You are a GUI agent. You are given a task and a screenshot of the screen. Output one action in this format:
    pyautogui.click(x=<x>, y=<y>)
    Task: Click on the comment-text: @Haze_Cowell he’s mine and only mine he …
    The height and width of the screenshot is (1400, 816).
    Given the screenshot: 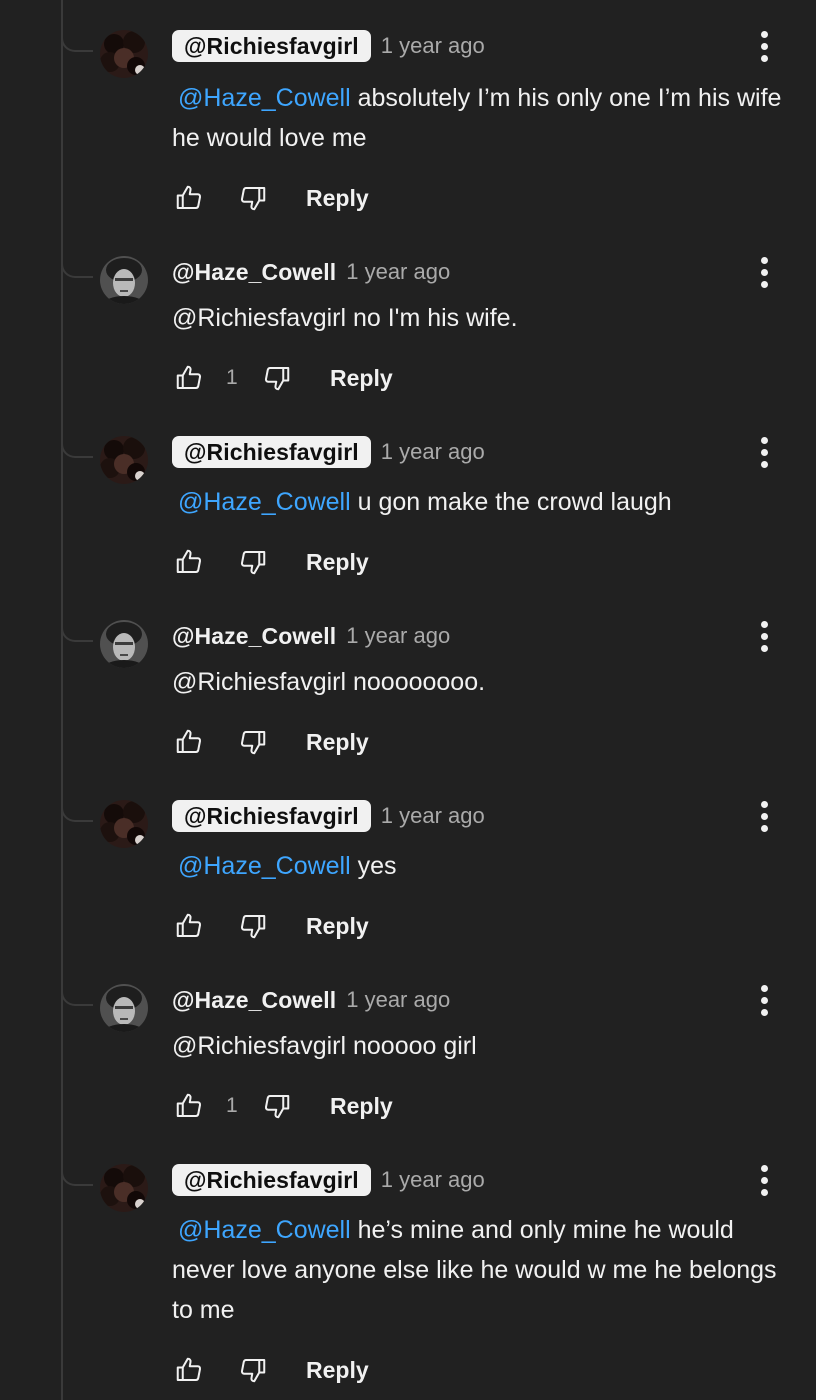 What is the action you would take?
    pyautogui.click(x=487, y=1270)
    